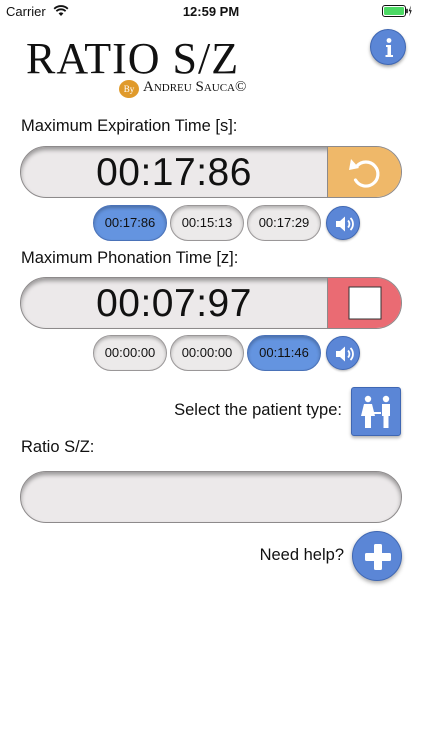 The height and width of the screenshot is (750, 422). Describe the element at coordinates (129, 126) in the screenshot. I see `expiration-label: Maximum Expiration Time [s]:` at that location.